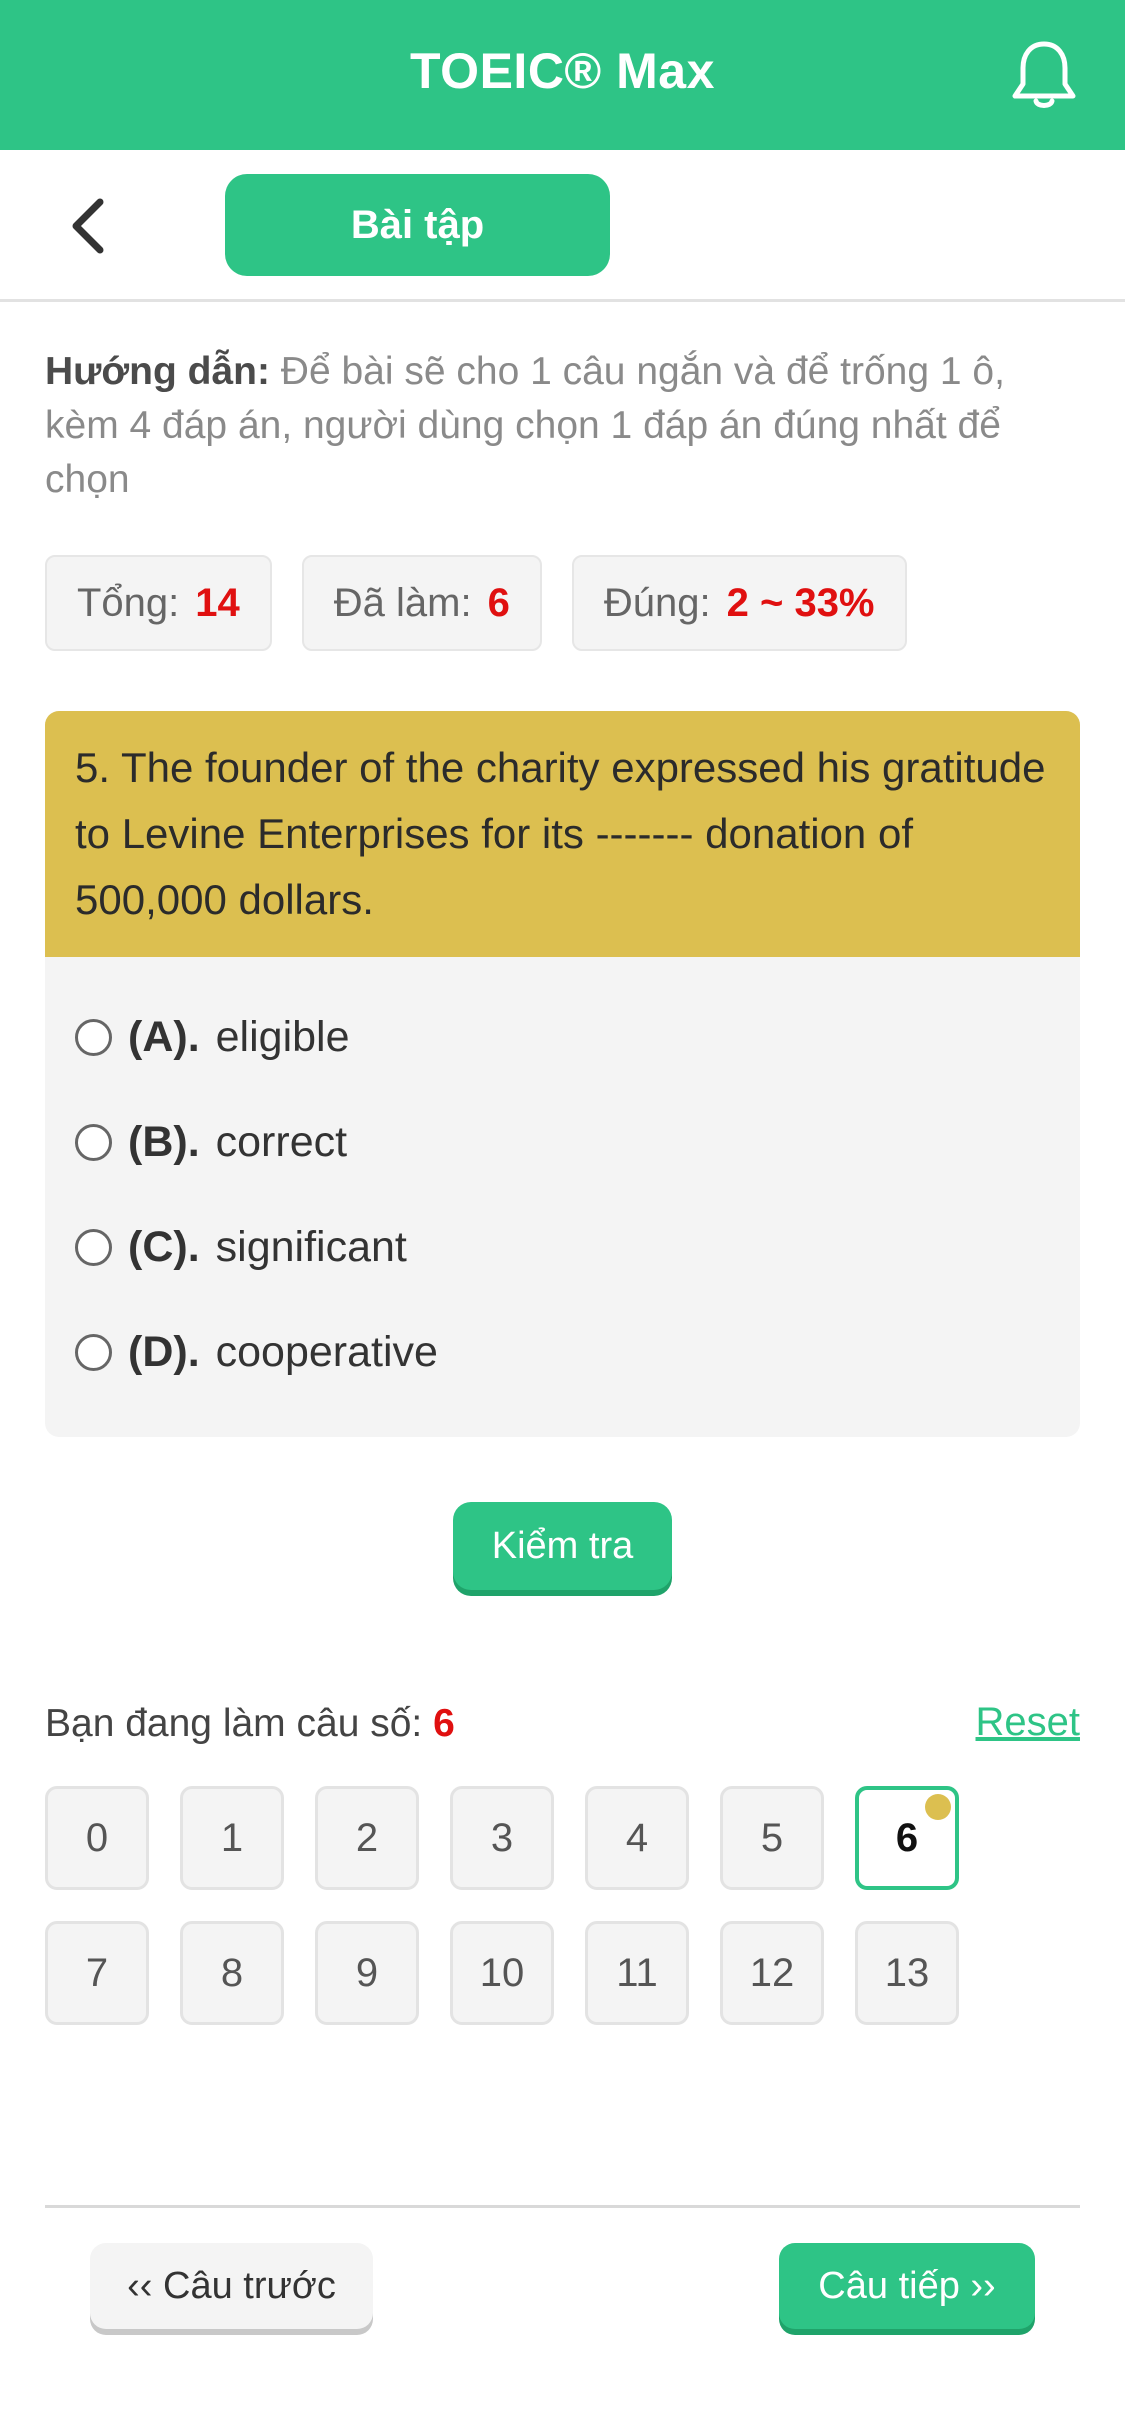 This screenshot has height=2436, width=1125. What do you see at coordinates (907, 2286) in the screenshot?
I see `next-question-button: Câu tiếp ››` at bounding box center [907, 2286].